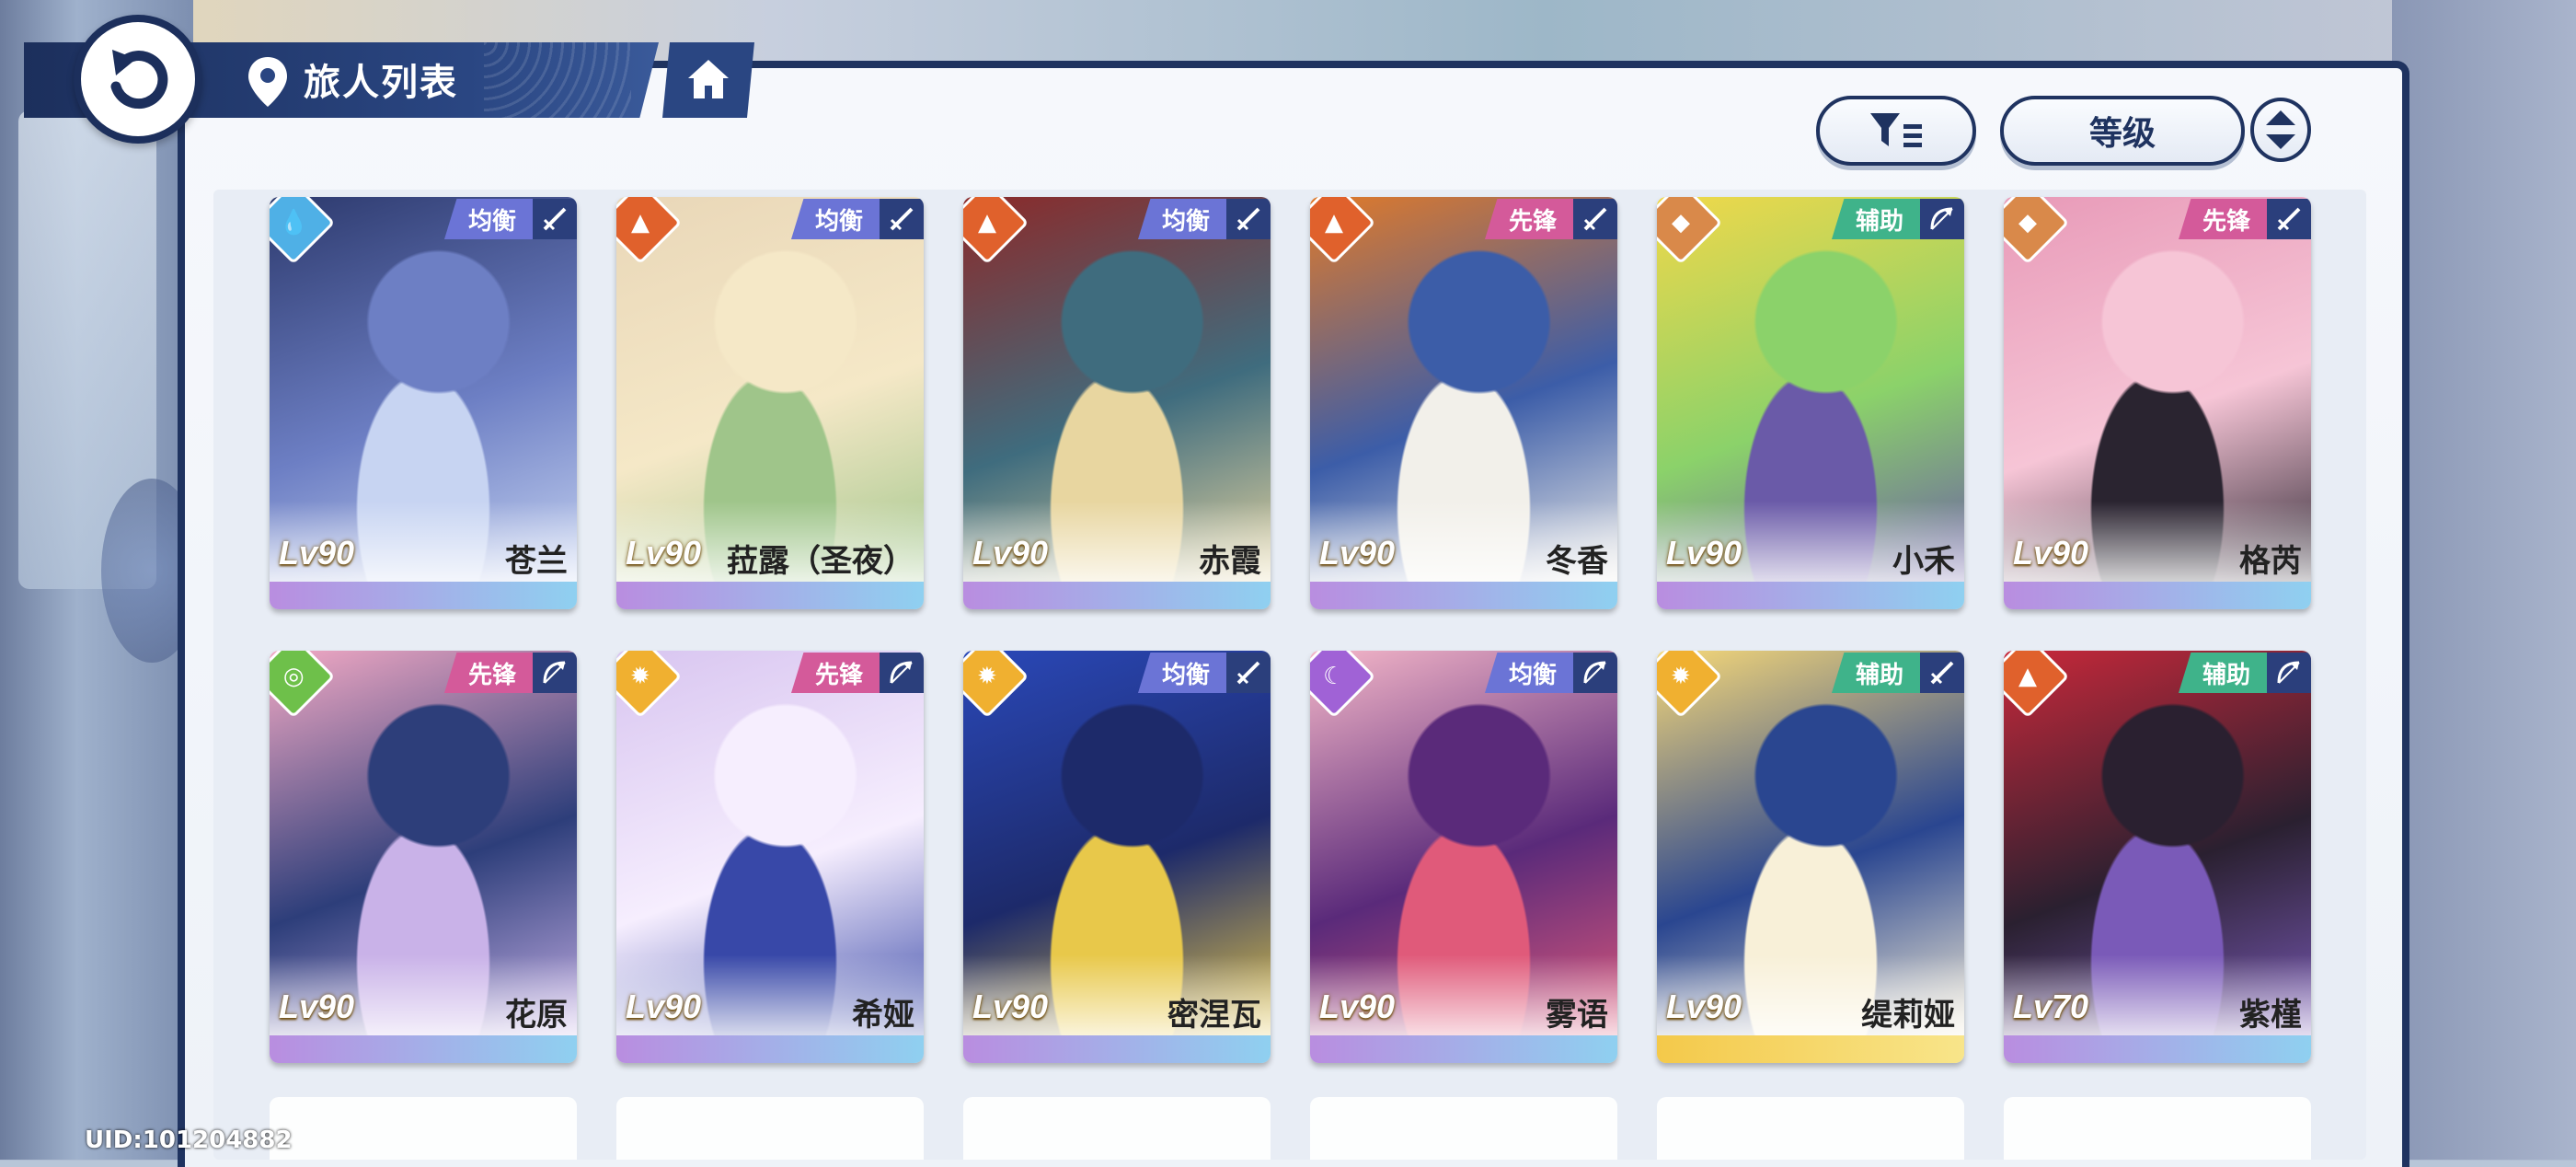 Image resolution: width=2576 pixels, height=1167 pixels. Describe the element at coordinates (267, 82) in the screenshot. I see `location-pin-icon` at that location.